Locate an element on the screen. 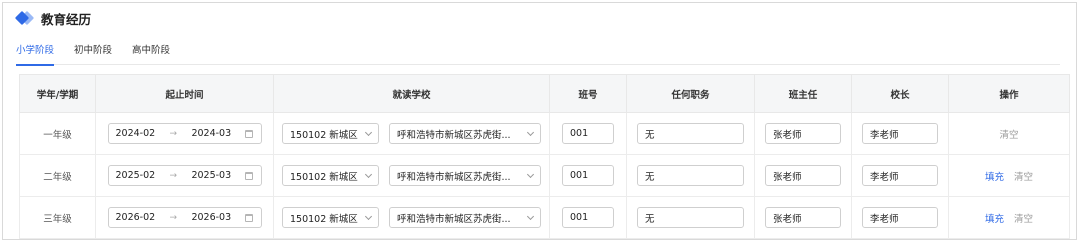  grade-cell: 二年级 is located at coordinates (57, 175).